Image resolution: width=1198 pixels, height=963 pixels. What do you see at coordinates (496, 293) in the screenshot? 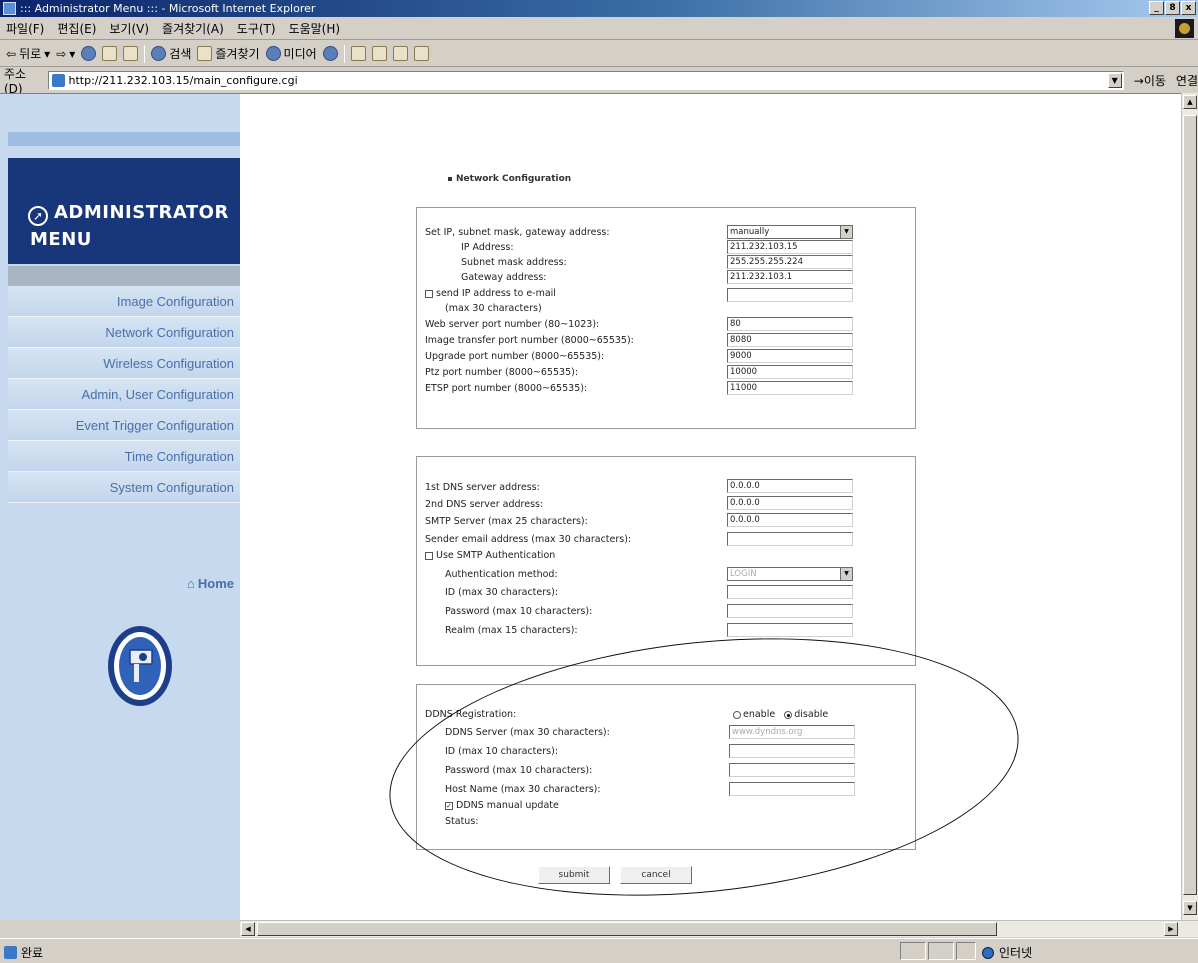
I see `send-ip-label: send IP address to e-mail` at bounding box center [496, 293].